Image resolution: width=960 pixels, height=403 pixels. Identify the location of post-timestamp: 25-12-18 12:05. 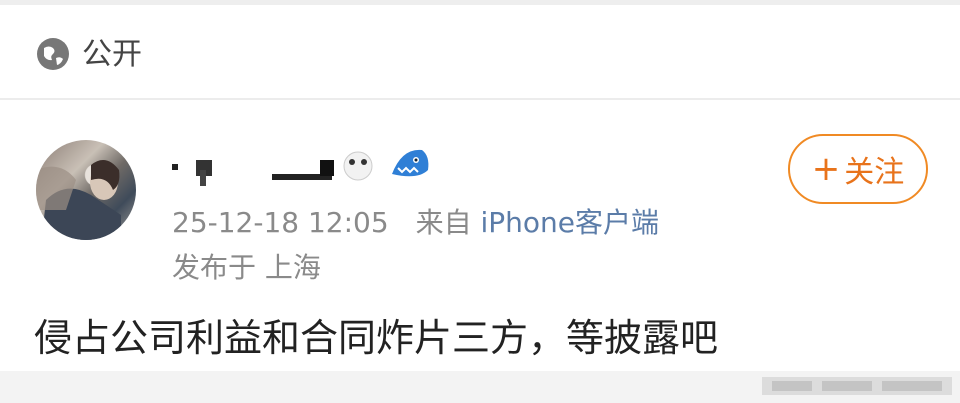
(280, 222).